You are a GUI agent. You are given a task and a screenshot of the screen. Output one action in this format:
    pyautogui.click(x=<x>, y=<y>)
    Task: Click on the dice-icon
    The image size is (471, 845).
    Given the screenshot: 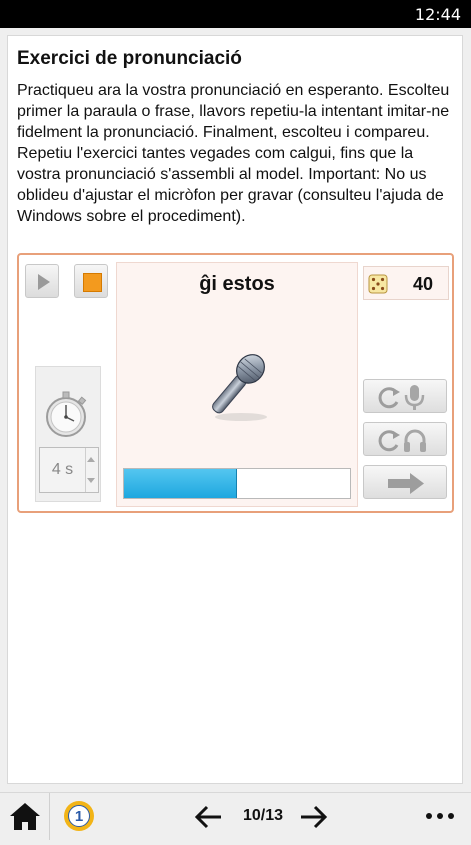 What is the action you would take?
    pyautogui.click(x=378, y=284)
    